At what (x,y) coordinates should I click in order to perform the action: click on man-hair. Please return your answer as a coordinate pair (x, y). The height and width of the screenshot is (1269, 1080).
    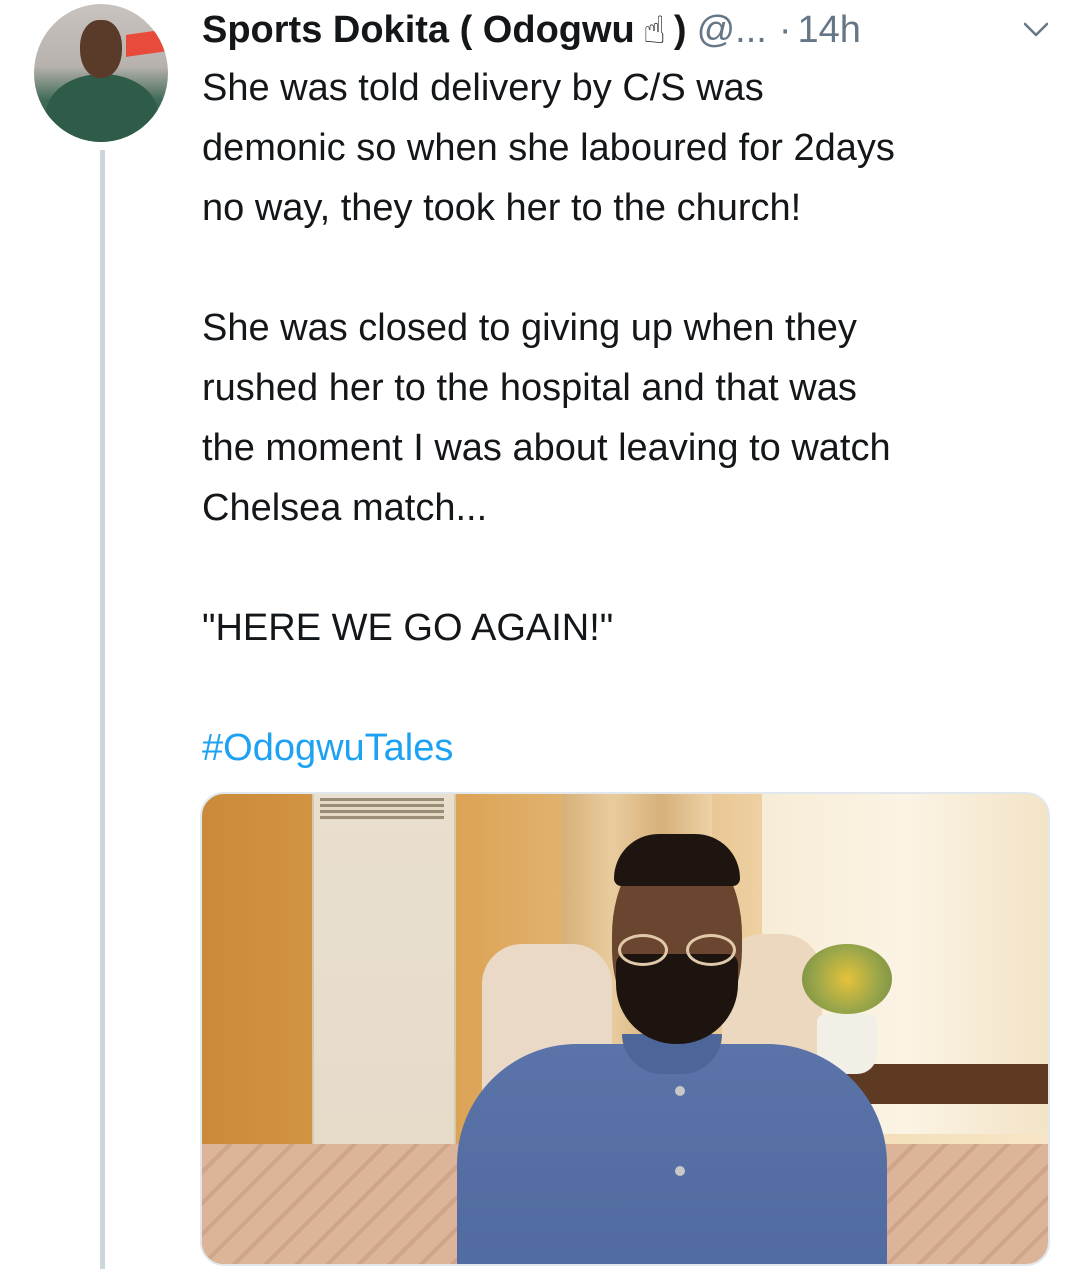
    Looking at the image, I should click on (677, 860).